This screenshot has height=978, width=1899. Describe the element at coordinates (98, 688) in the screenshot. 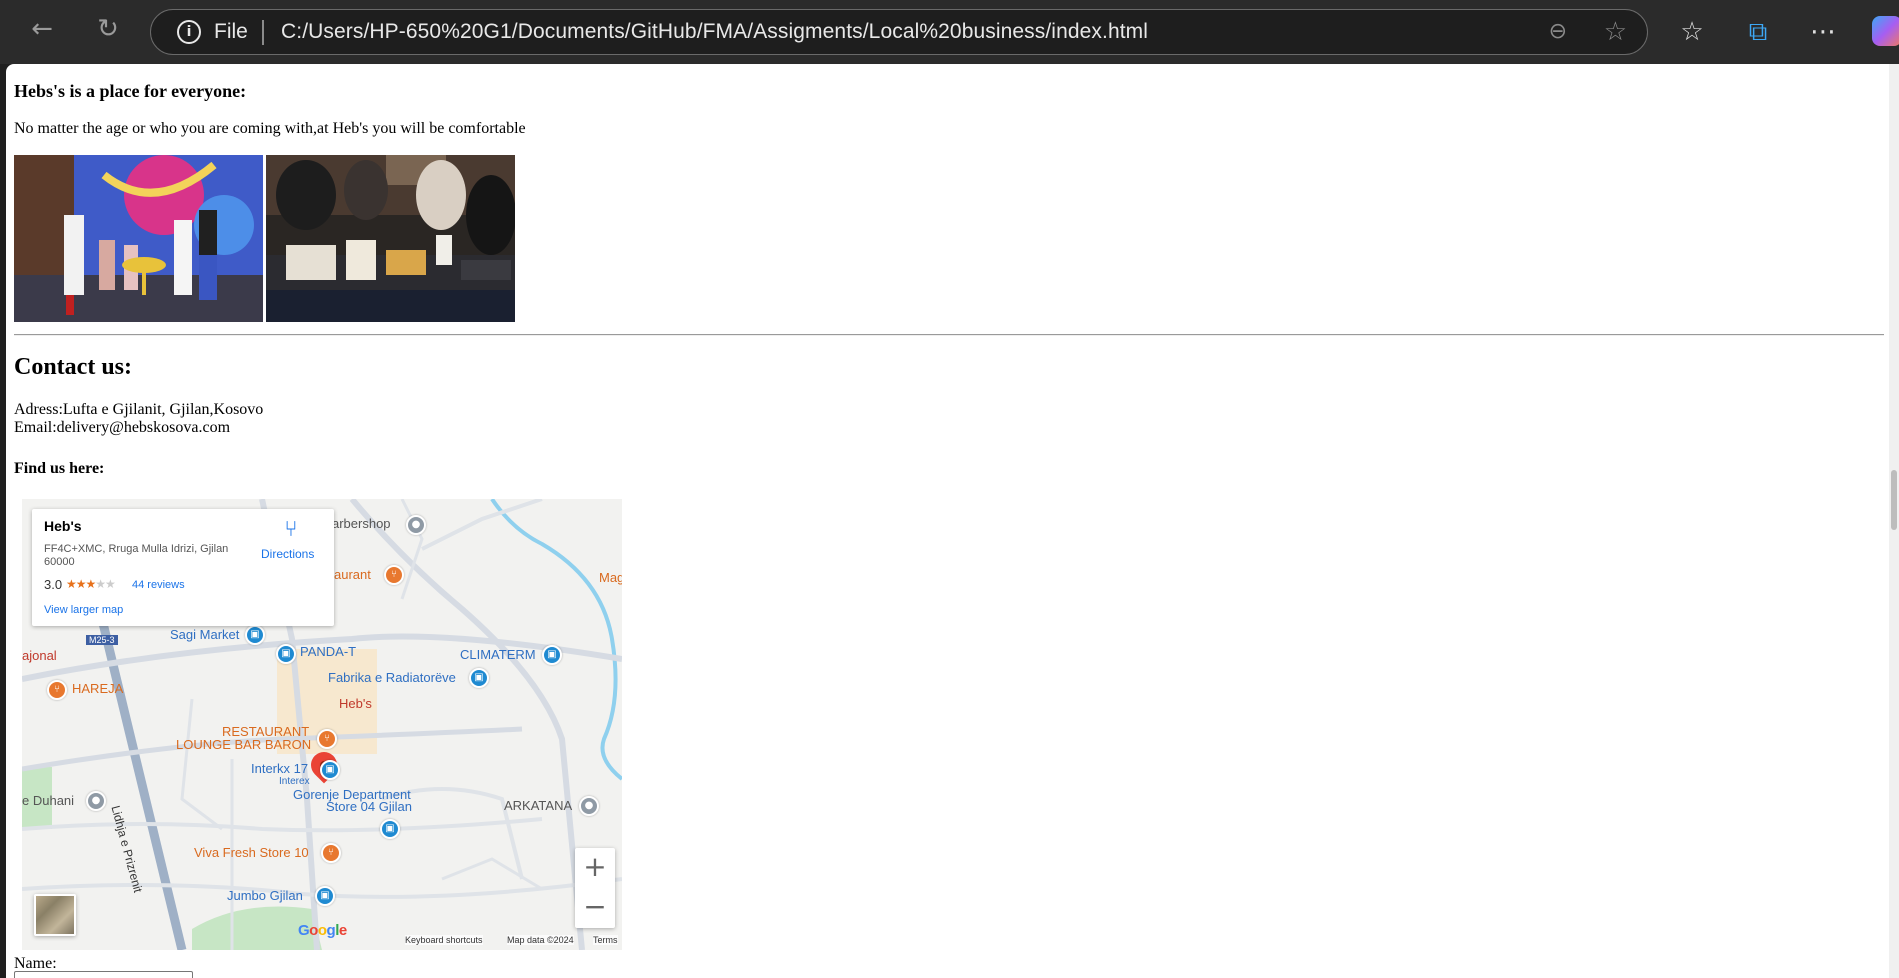

I see `map-label-hareja: HAREJA` at that location.